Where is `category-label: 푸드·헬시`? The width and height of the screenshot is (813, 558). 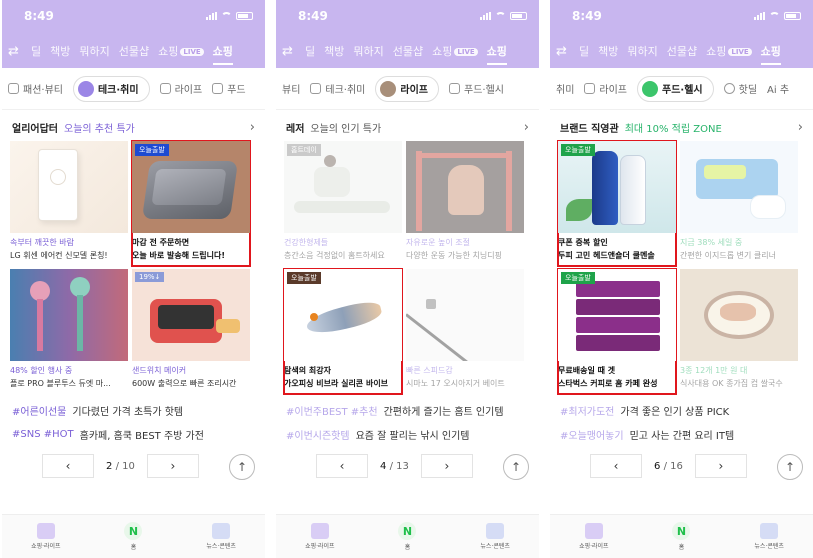 category-label: 푸드·헬시 is located at coordinates (484, 90).